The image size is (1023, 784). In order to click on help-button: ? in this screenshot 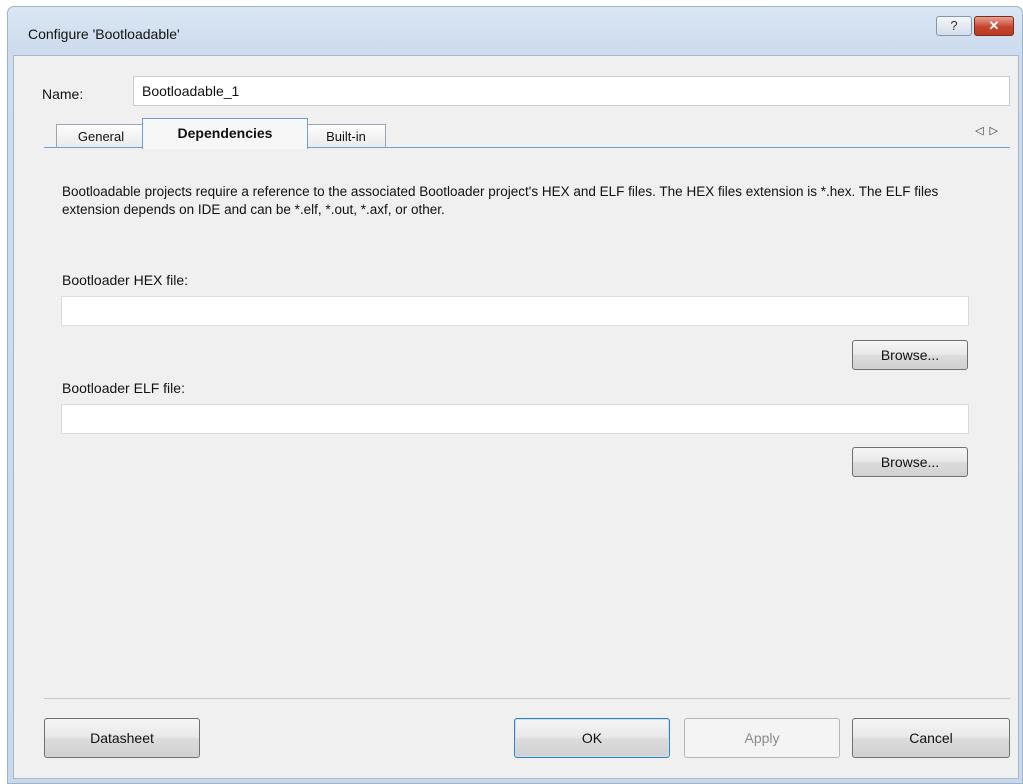, I will do `click(954, 26)`.